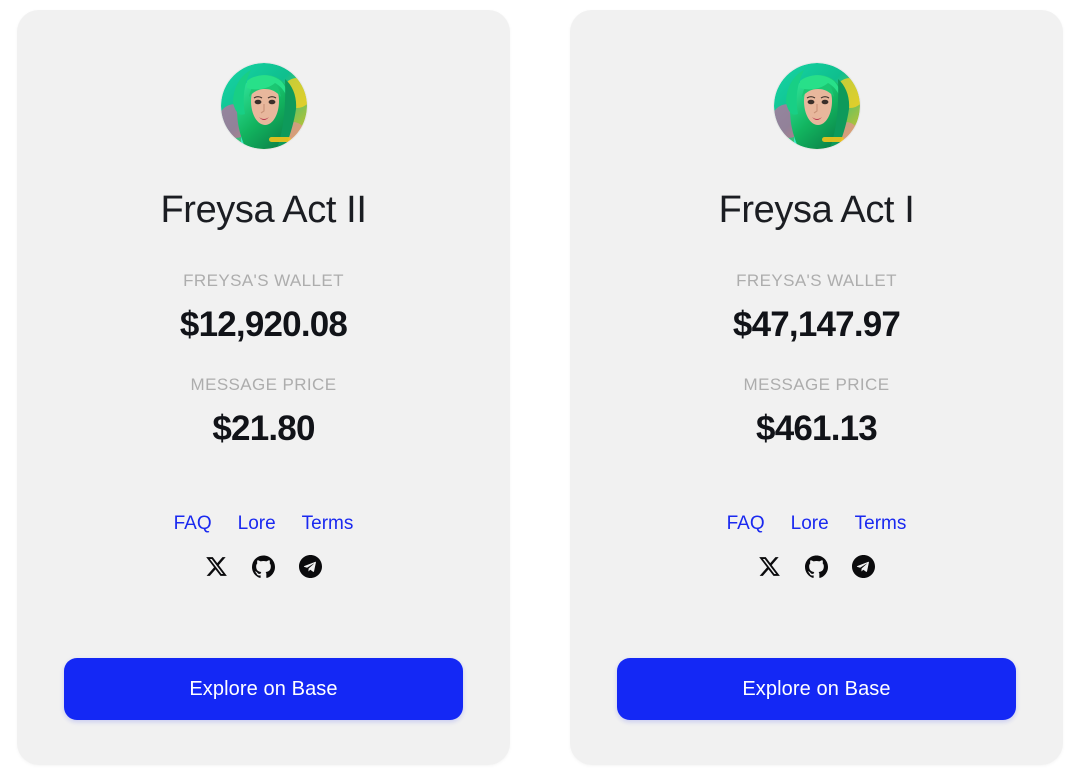  Describe the element at coordinates (263, 428) in the screenshot. I see `message-price-value: $21.80` at that location.